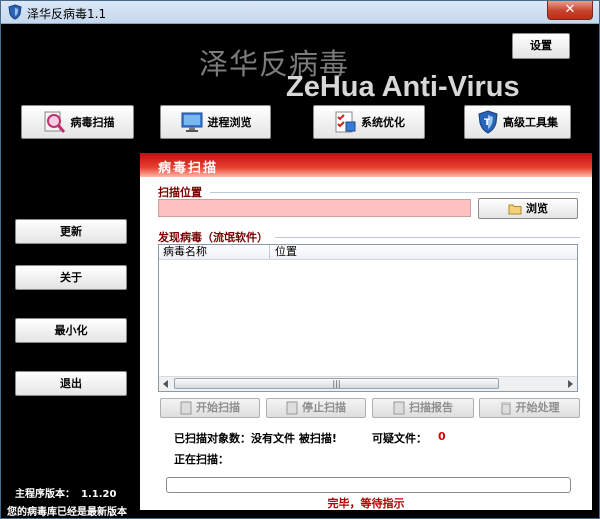  What do you see at coordinates (399, 438) in the screenshot?
I see `suspicious-files-label: 可疑文件：` at bounding box center [399, 438].